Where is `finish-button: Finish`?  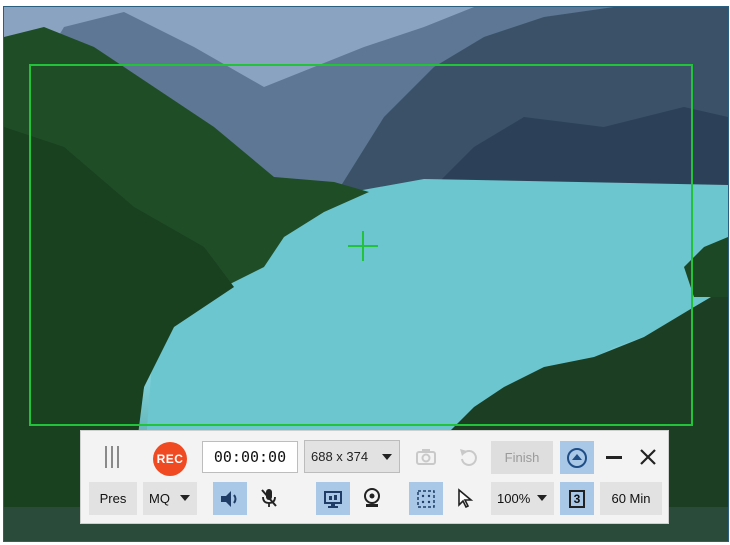
finish-button: Finish is located at coordinates (522, 457).